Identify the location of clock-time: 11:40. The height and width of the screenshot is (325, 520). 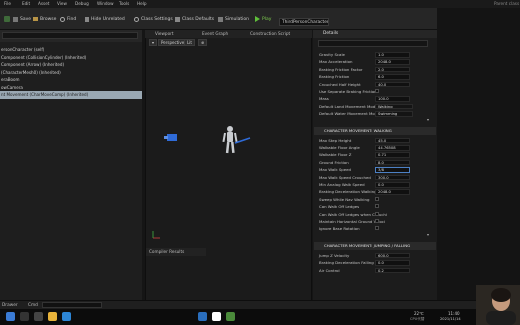
(454, 313).